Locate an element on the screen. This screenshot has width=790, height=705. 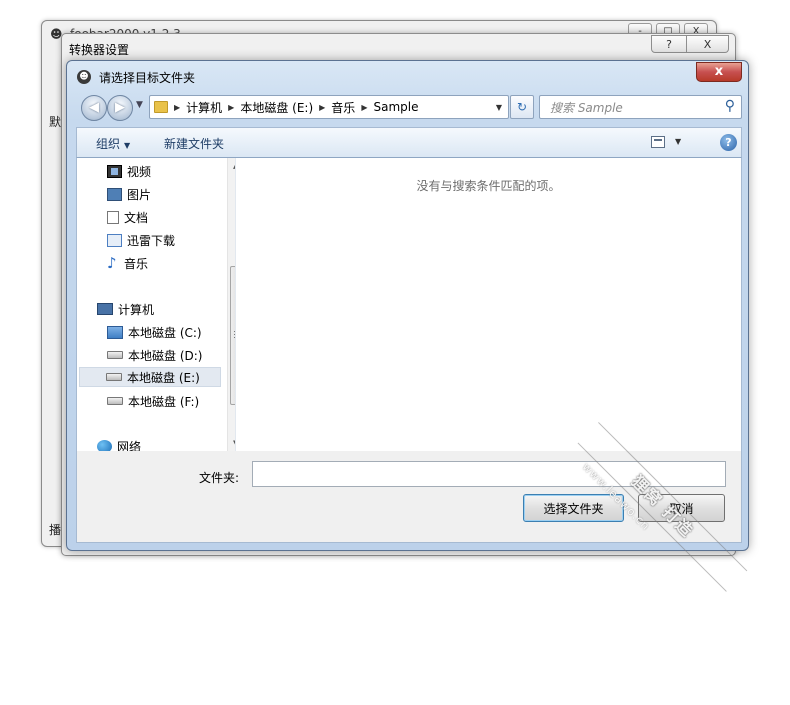
computer-icon is located at coordinates (105, 309).